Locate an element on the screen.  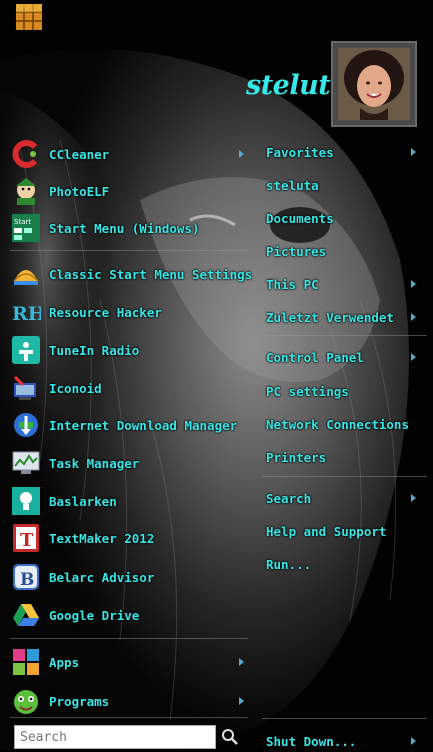
svg-text: RH is located at coordinates (26, 314).